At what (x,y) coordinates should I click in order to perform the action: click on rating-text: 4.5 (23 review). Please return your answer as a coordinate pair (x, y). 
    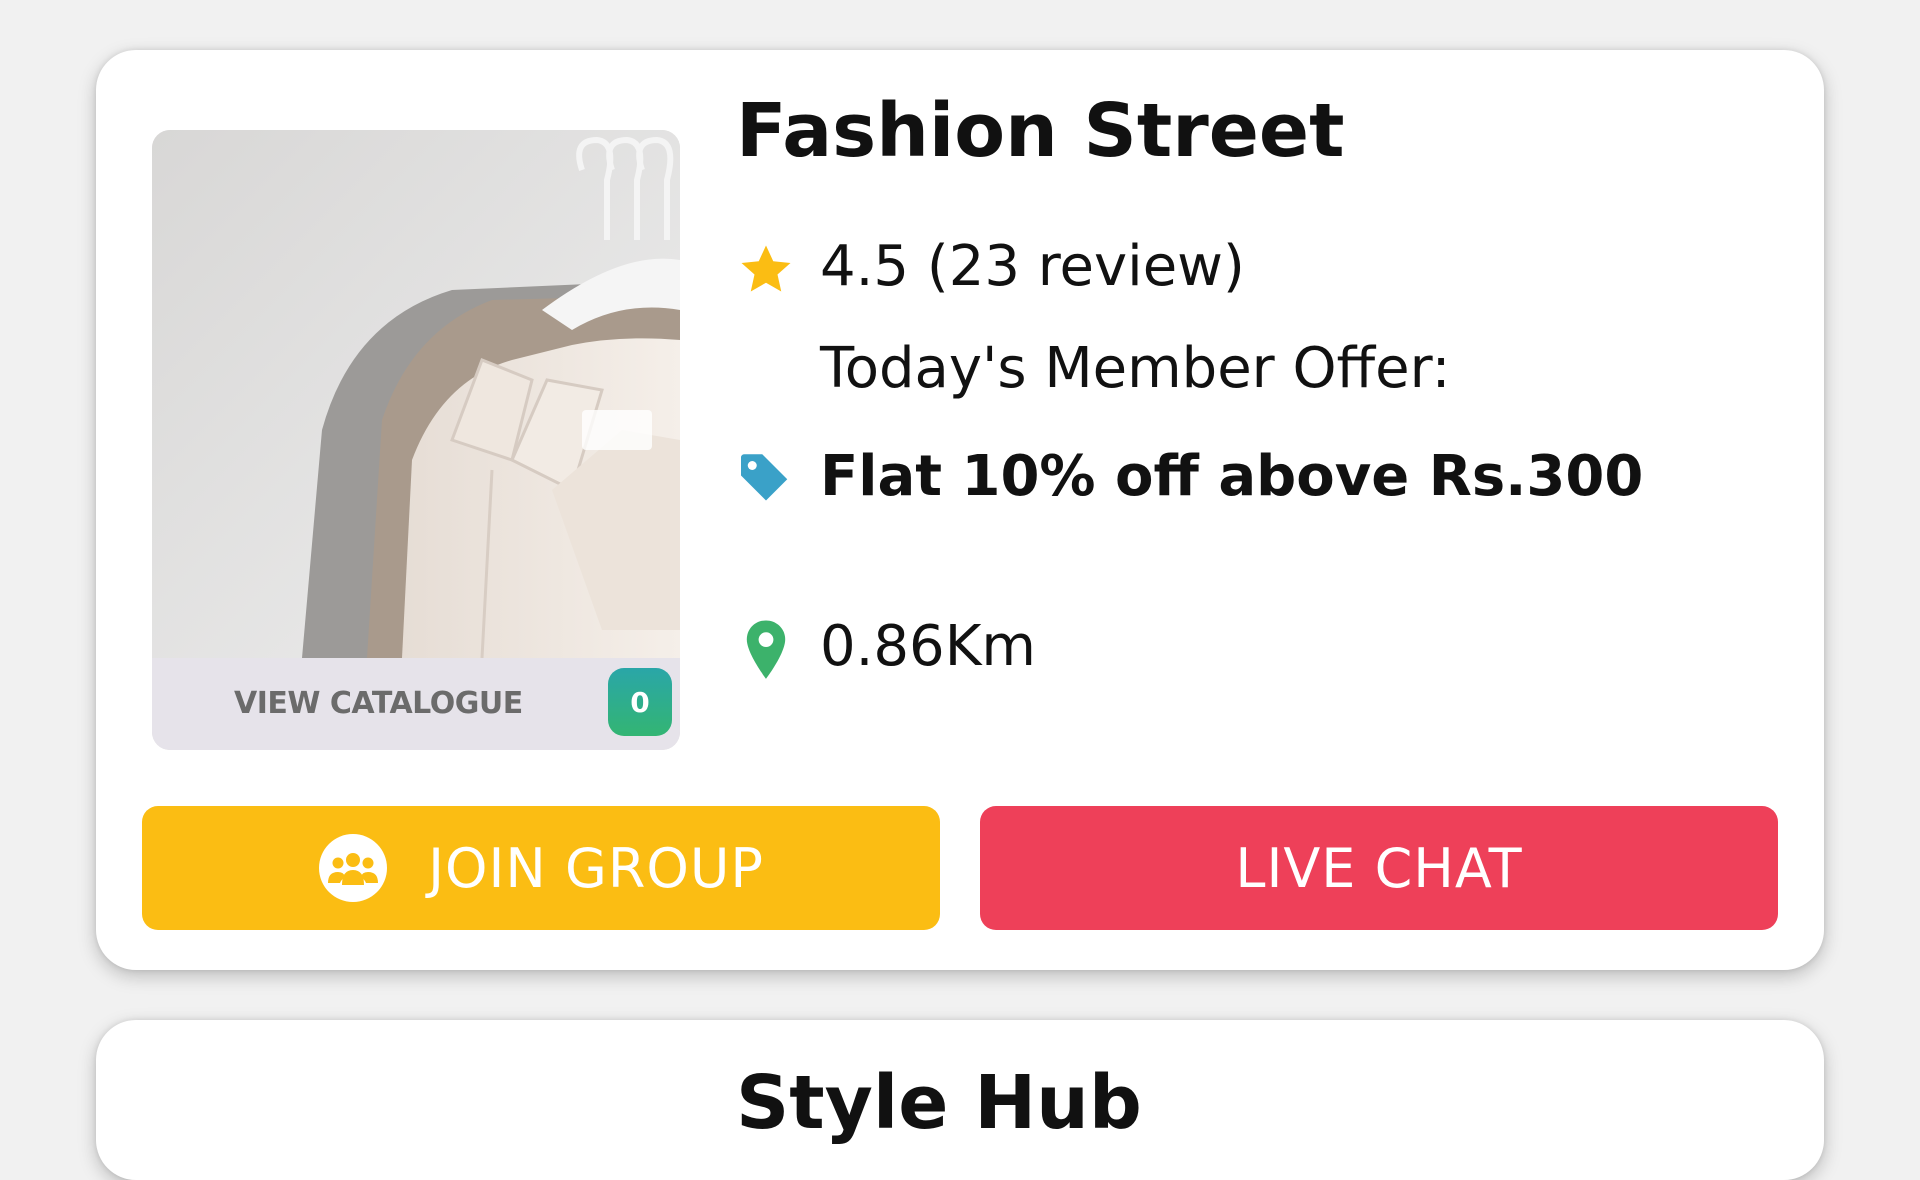
    Looking at the image, I should click on (1032, 266).